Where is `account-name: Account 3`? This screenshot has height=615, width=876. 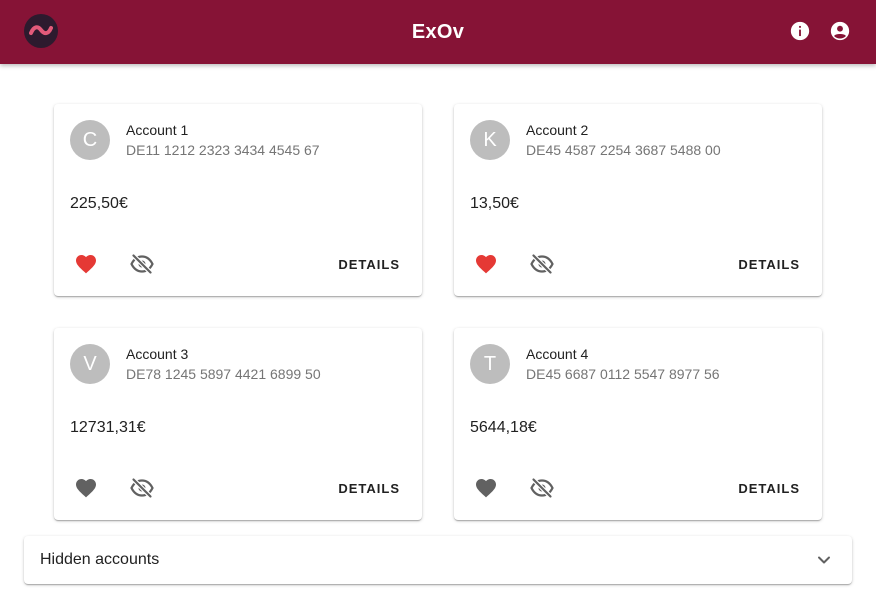
account-name: Account 3 is located at coordinates (157, 354).